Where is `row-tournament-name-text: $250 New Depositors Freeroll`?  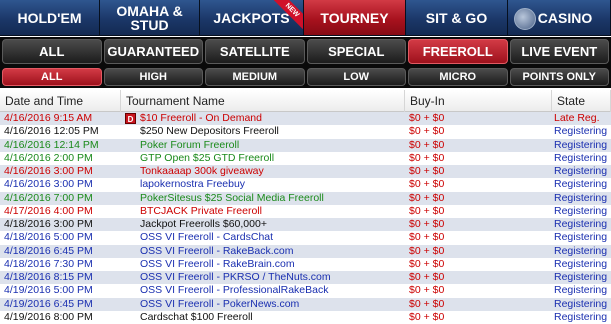
row-tournament-name-text: $250 New Depositors Freeroll is located at coordinates (209, 131).